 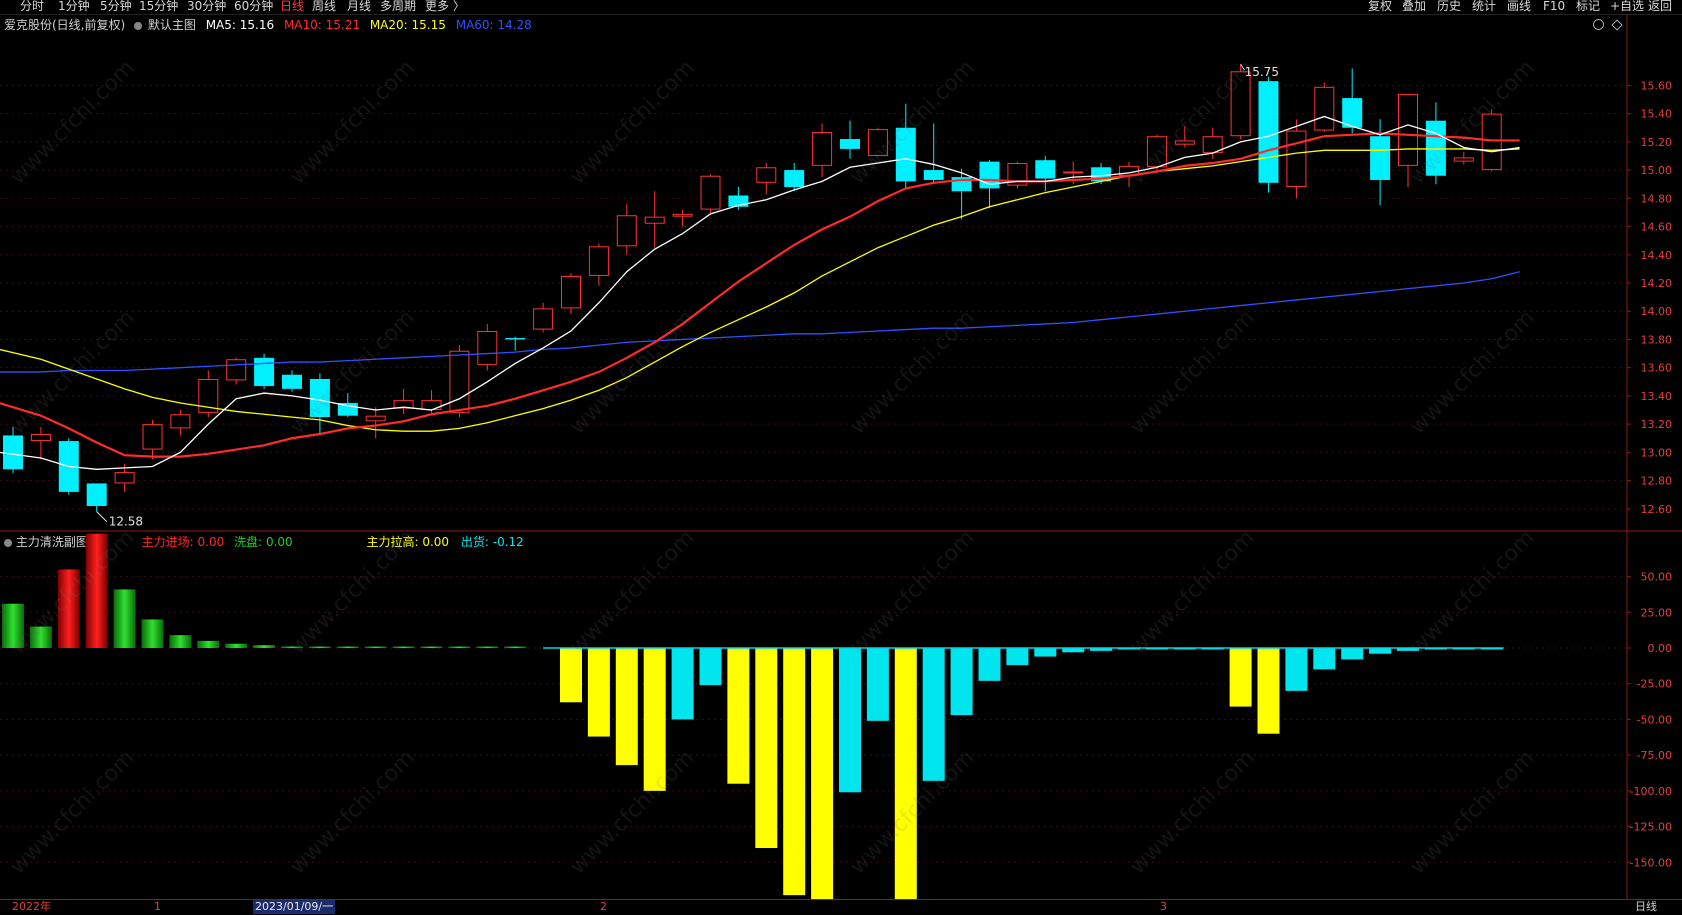 What do you see at coordinates (1654, 719) in the screenshot?
I see `indicator-tick-label: -50.00` at bounding box center [1654, 719].